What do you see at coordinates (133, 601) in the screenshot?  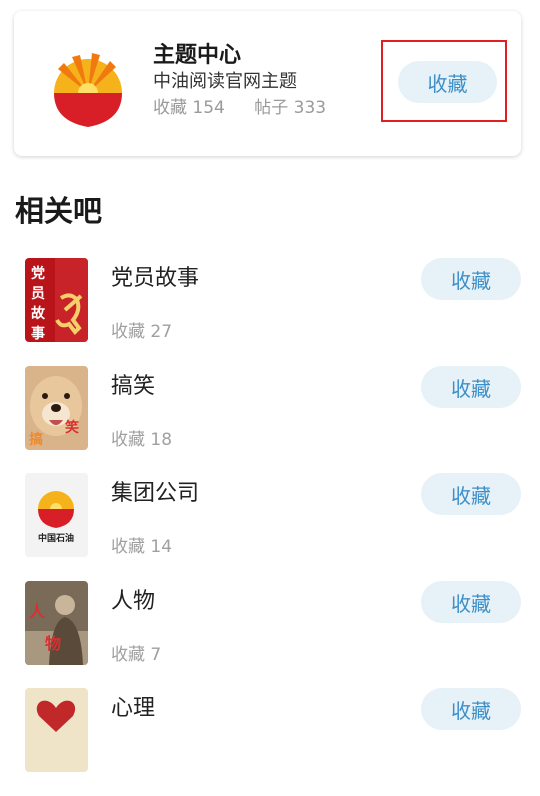 I see `bar-name: 人物` at bounding box center [133, 601].